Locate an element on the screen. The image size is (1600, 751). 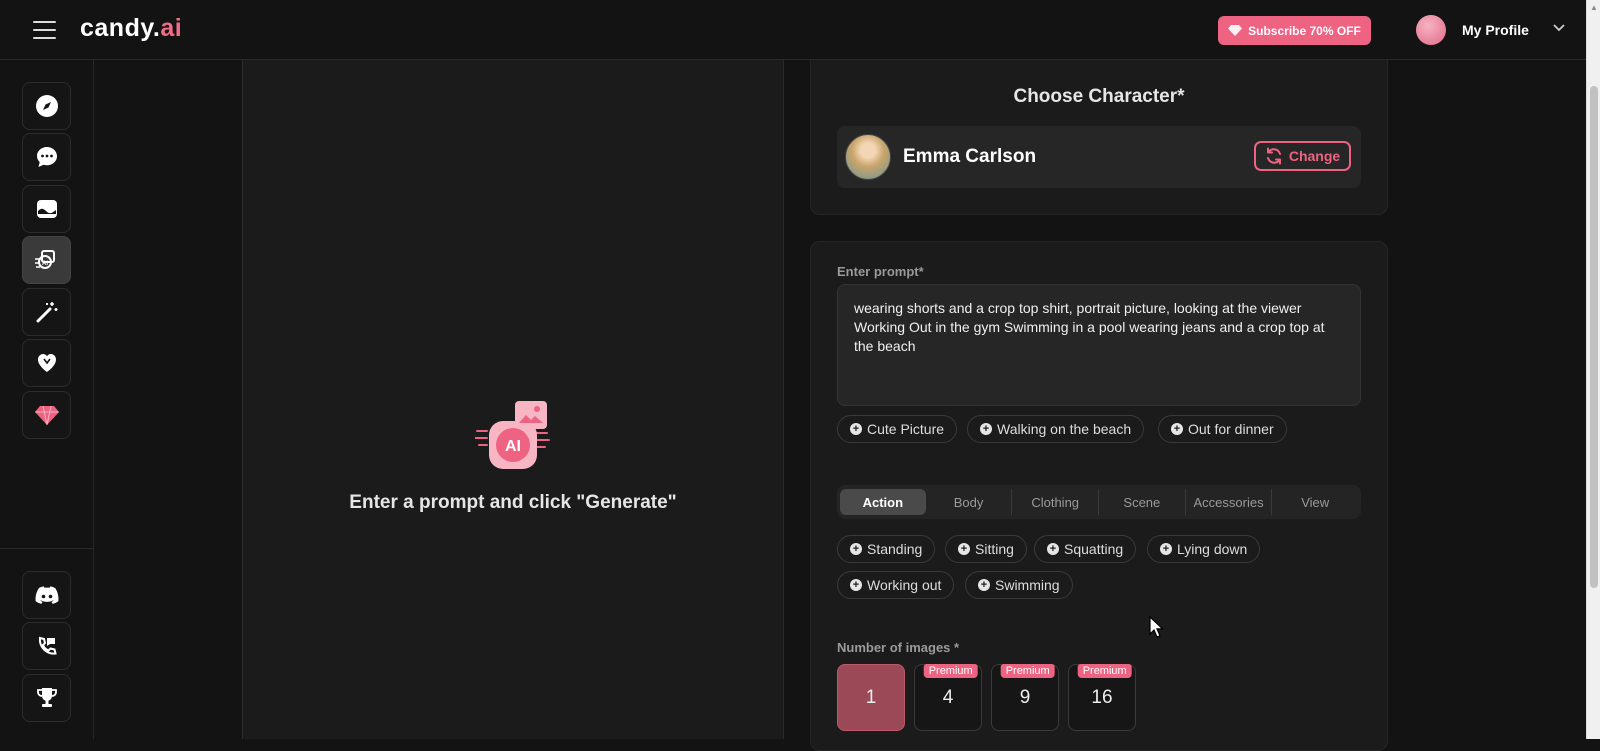
sidebar-item-gallery is located at coordinates (46, 209).